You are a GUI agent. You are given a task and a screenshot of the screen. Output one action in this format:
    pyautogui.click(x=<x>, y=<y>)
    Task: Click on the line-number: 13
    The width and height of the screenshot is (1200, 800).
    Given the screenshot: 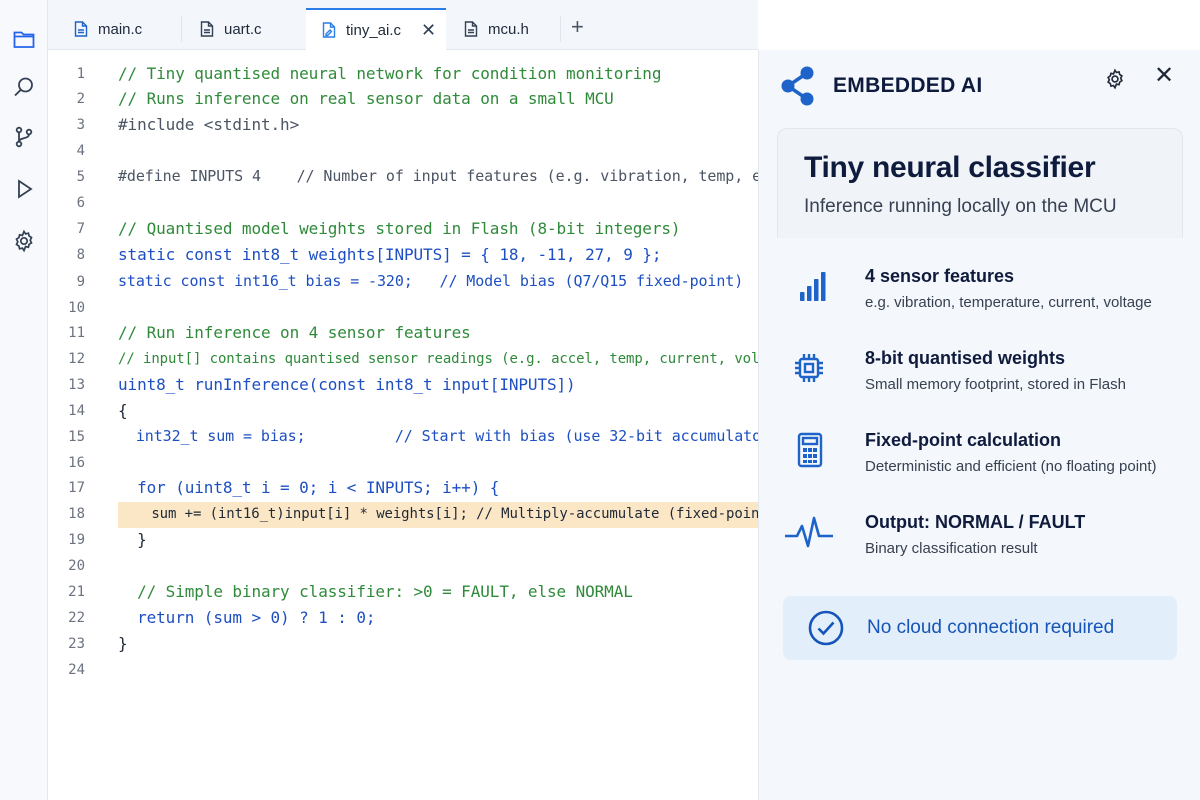 What is the action you would take?
    pyautogui.click(x=76, y=385)
    